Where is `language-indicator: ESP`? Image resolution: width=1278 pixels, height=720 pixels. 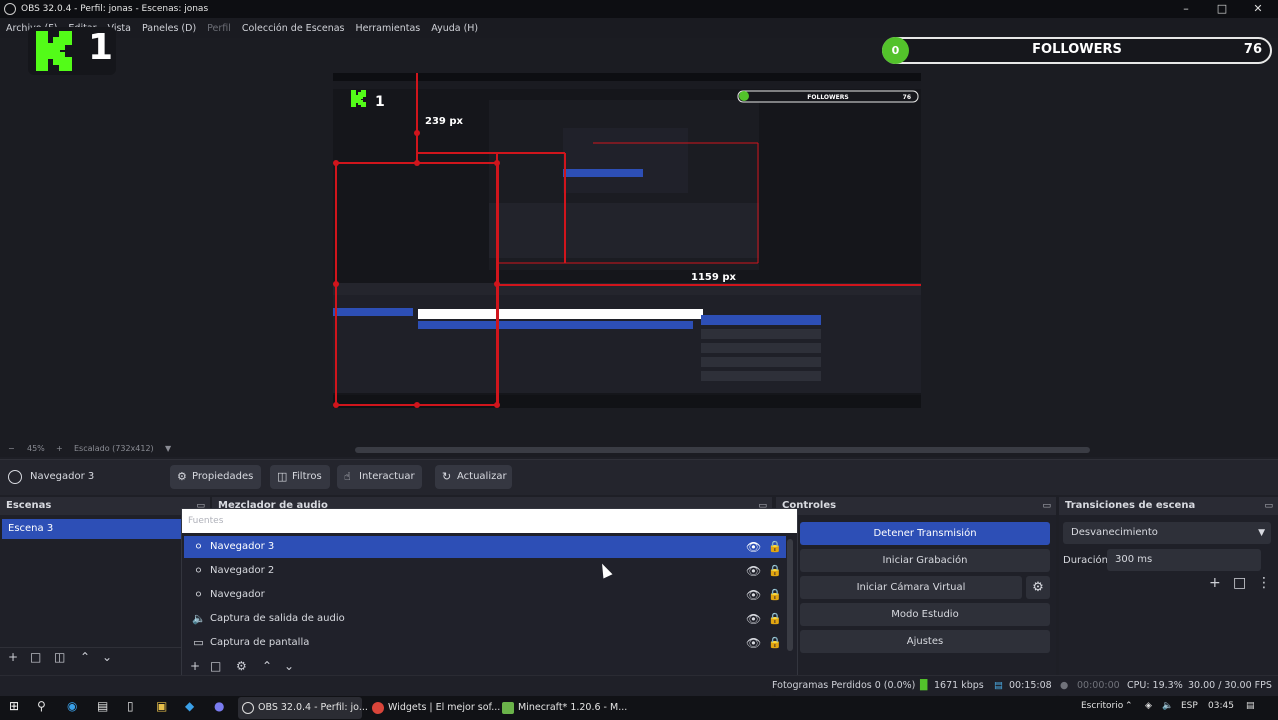
language-indicator: ESP is located at coordinates (1189, 706).